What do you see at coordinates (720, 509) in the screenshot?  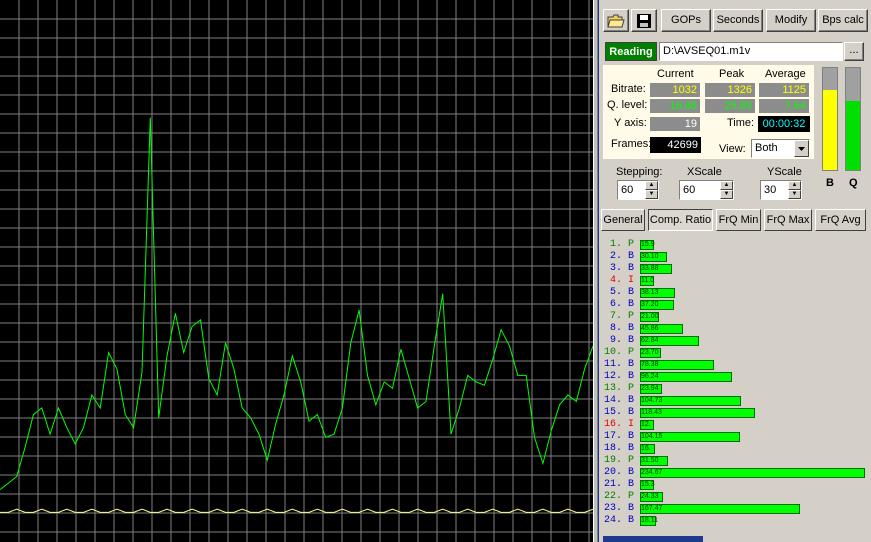 I see `frame-ratio-bar` at bounding box center [720, 509].